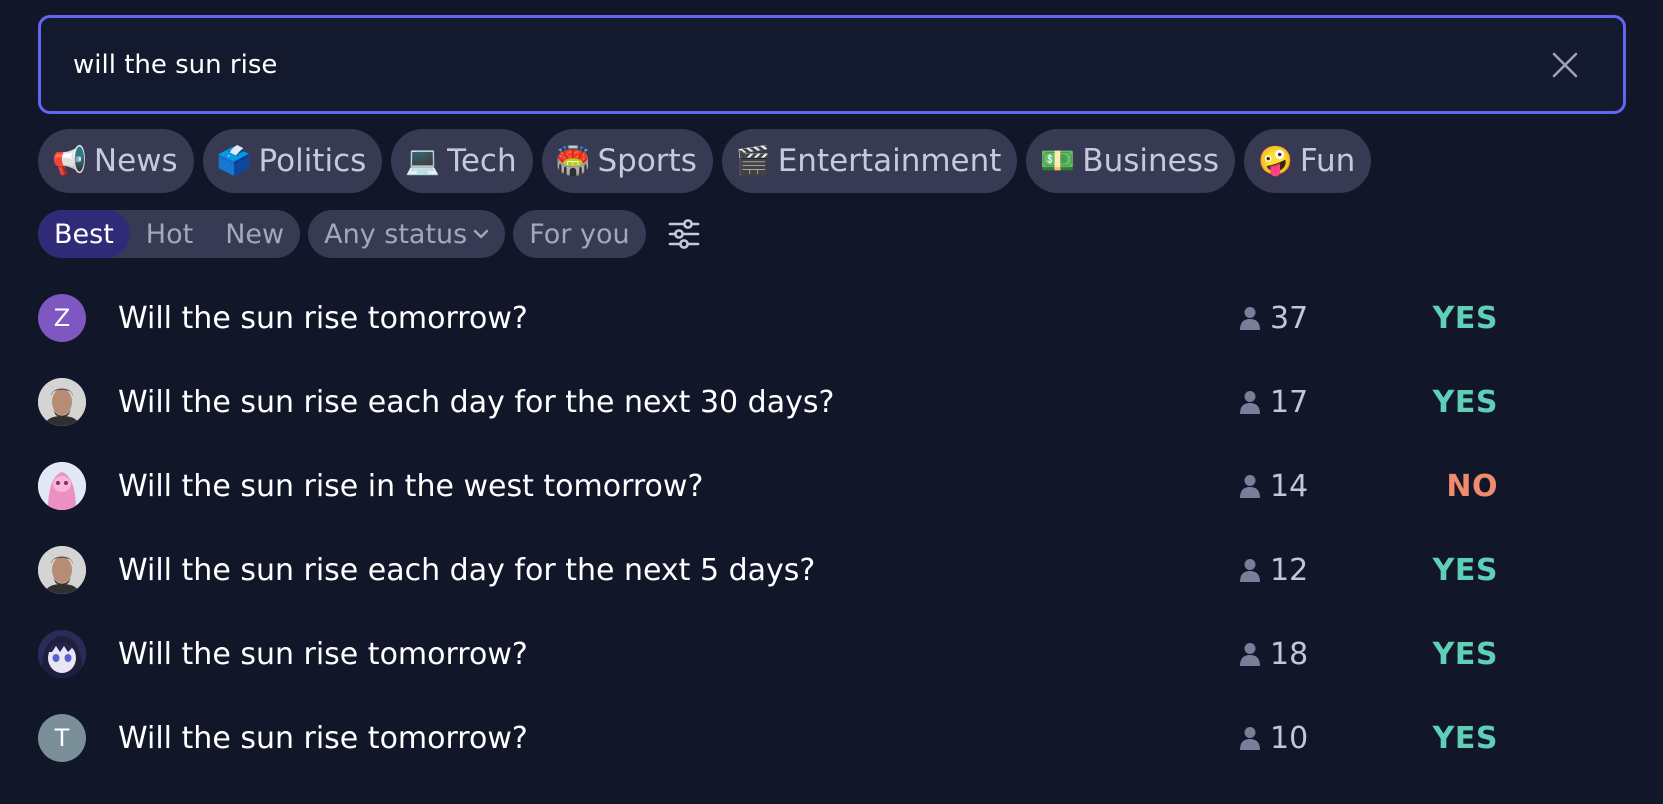 This screenshot has width=1663, height=804. I want to click on trader-count-value: 12, so click(1289, 570).